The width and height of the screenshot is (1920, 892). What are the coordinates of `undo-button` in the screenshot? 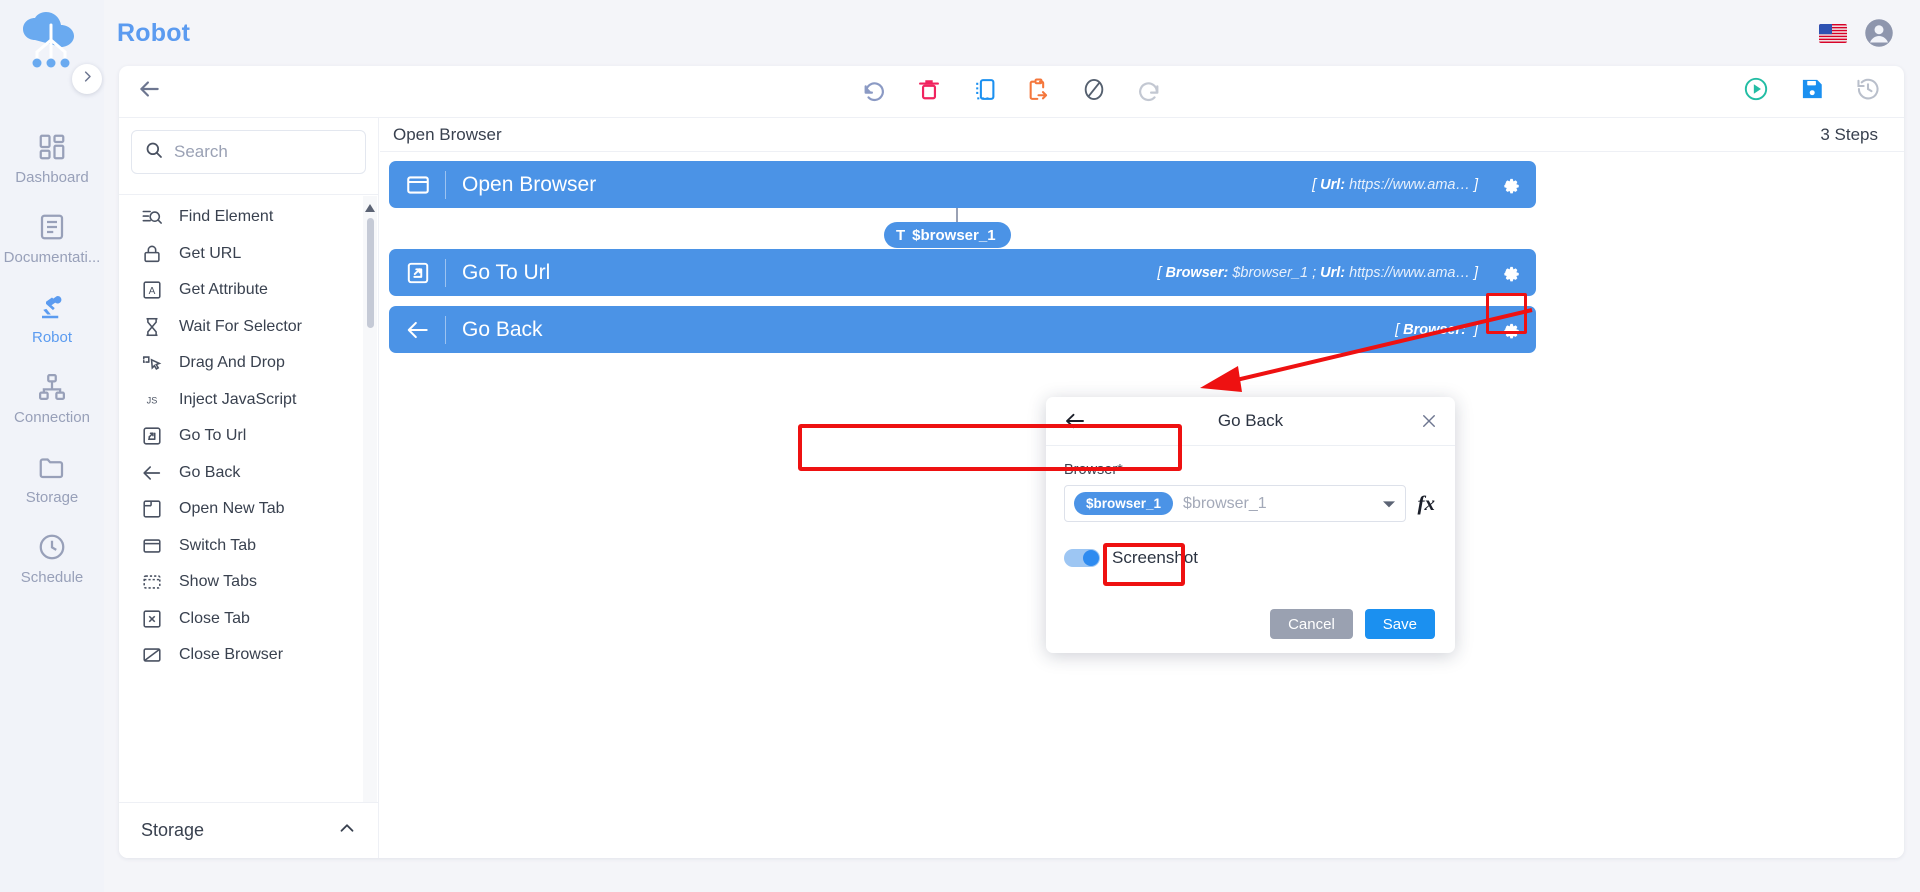 It's located at (874, 92).